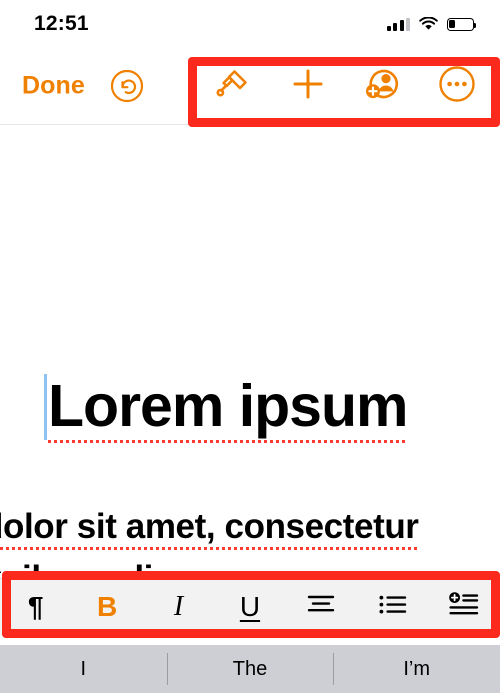  I want to click on document-toolbar: Done, so click(250, 86).